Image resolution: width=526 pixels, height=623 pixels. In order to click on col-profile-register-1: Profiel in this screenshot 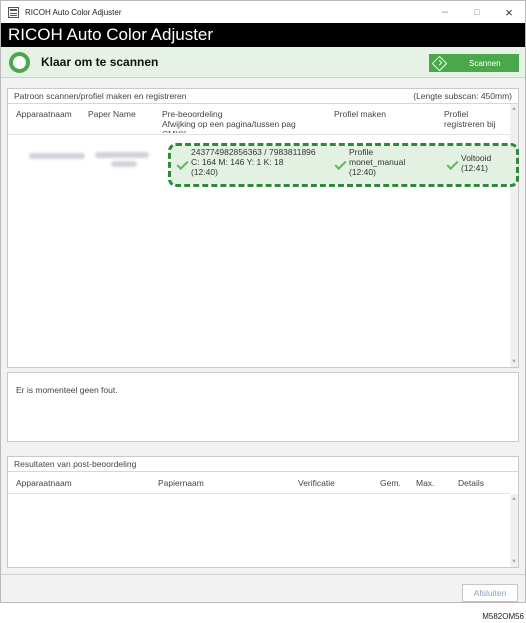, I will do `click(456, 114)`.